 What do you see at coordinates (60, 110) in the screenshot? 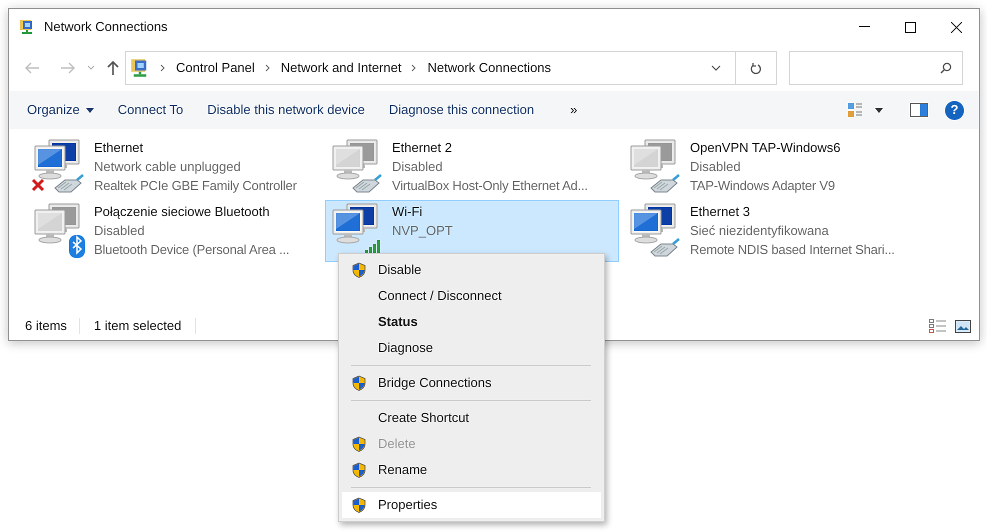
I see `toolbar-button: Organize` at bounding box center [60, 110].